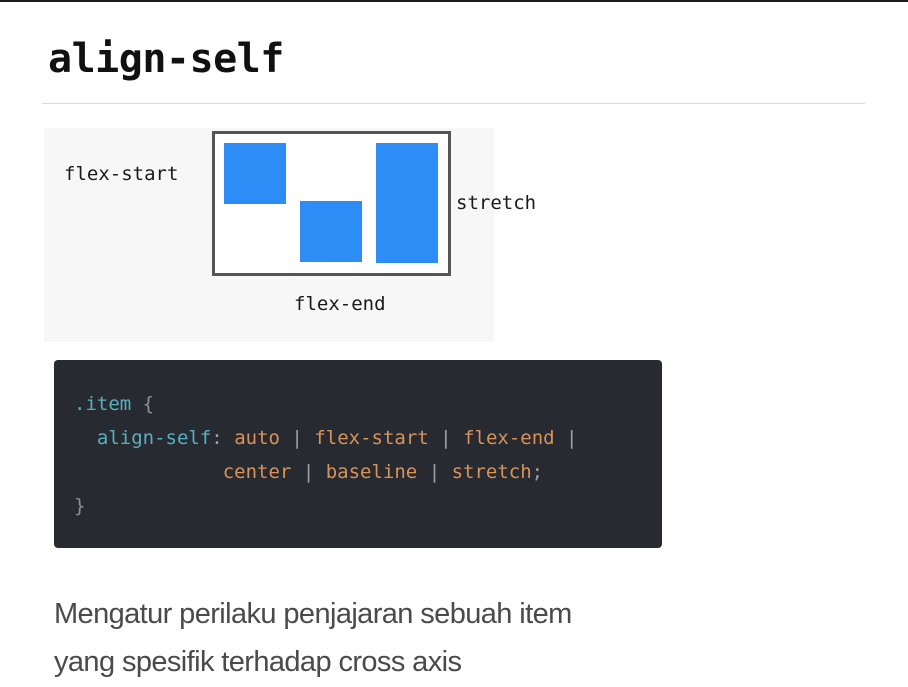  I want to click on flex-item-stretch, so click(407, 203).